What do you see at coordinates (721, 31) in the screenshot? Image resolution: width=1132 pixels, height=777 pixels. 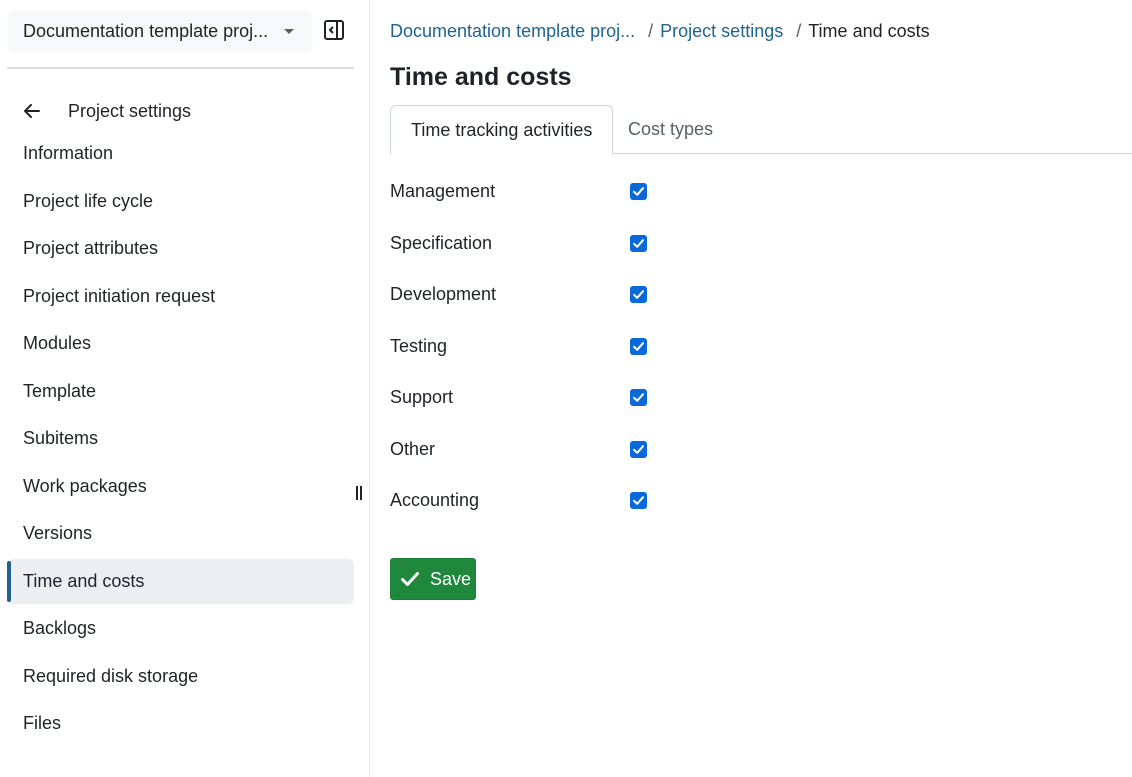 I see `breadcrumb-settings-link: Project settings` at bounding box center [721, 31].